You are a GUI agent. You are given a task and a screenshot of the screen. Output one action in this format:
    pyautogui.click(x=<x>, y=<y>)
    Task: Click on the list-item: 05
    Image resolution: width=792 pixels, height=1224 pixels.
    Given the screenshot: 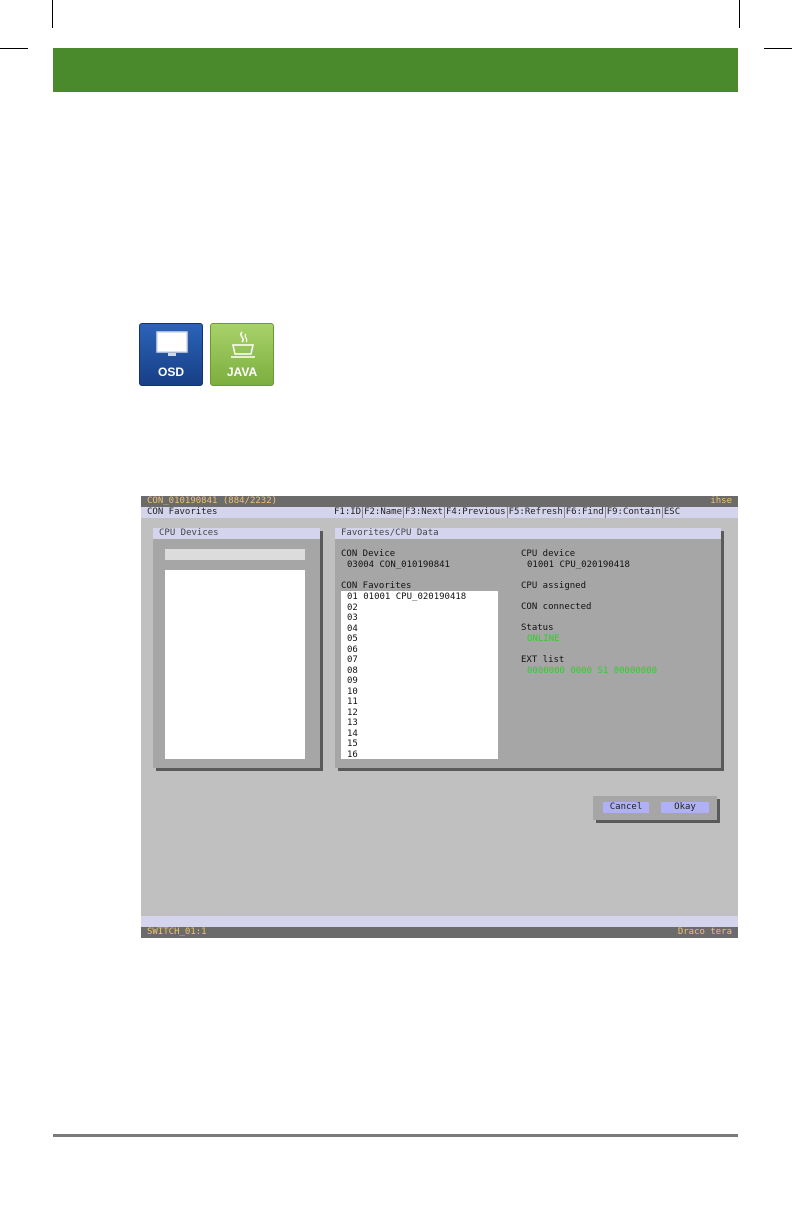 What is the action you would take?
    pyautogui.click(x=352, y=639)
    